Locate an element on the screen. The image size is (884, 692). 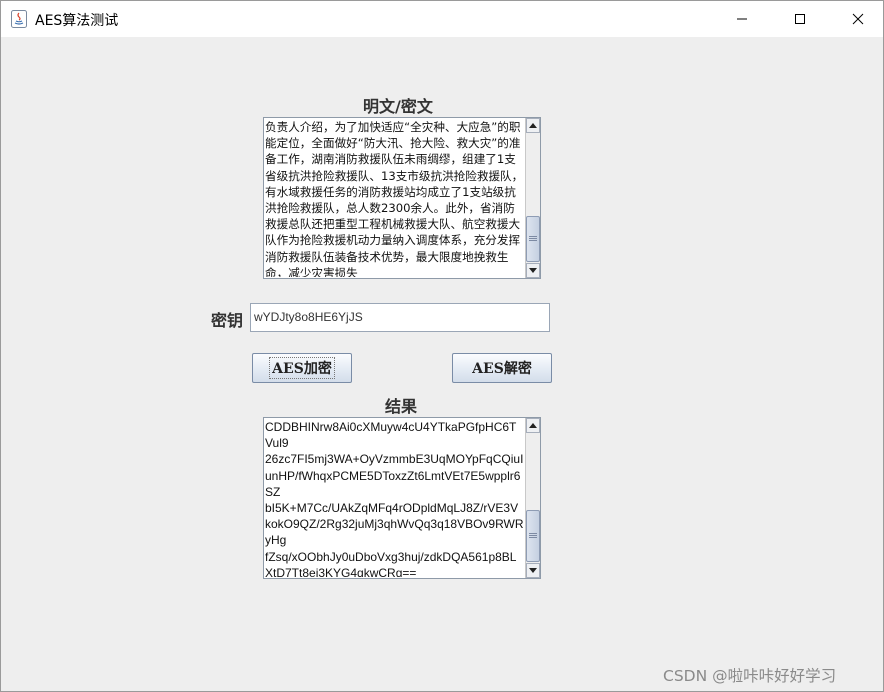
maximize-icon is located at coordinates (800, 19).